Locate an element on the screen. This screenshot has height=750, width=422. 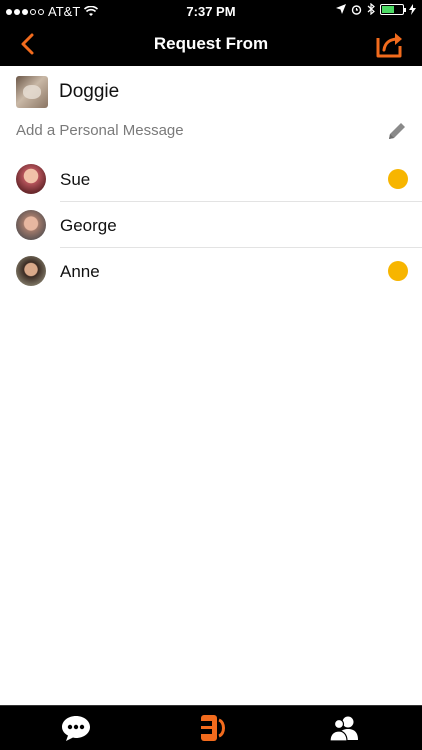
personal-message-placeholder: Add a Personal Message is located at coordinates (100, 130).